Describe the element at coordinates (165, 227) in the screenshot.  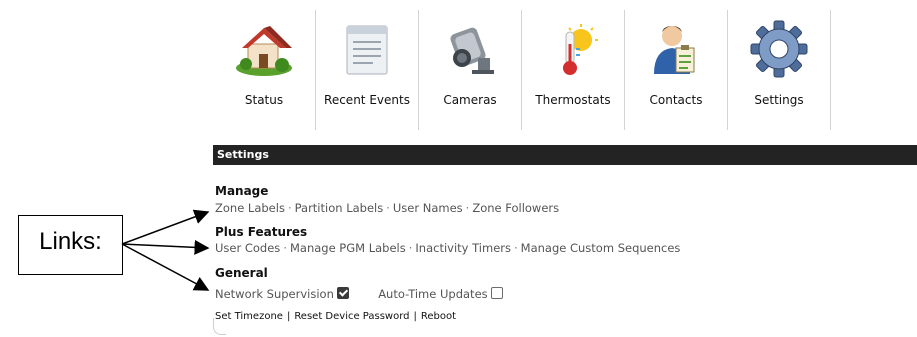
I see `arrow-to-manage` at that location.